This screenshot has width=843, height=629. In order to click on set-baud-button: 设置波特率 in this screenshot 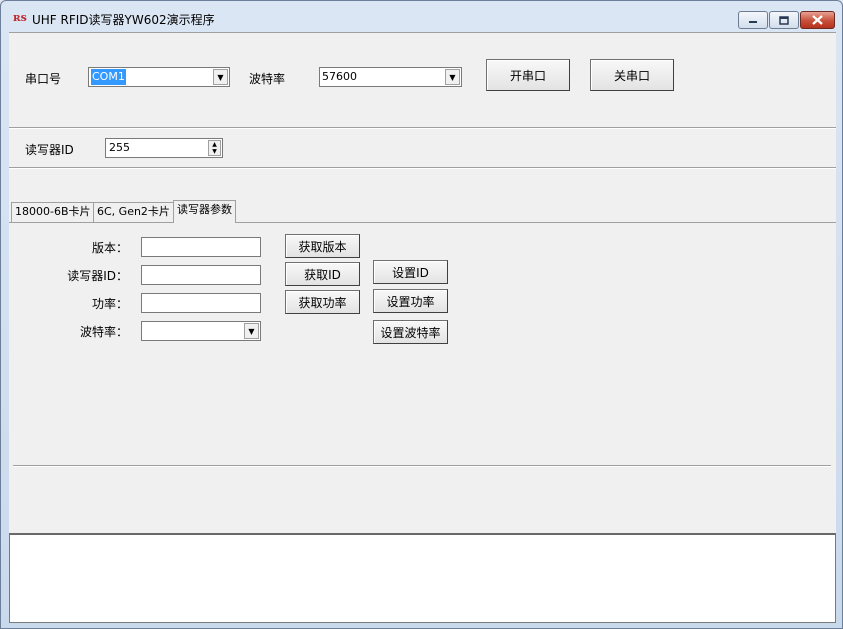, I will do `click(410, 332)`.